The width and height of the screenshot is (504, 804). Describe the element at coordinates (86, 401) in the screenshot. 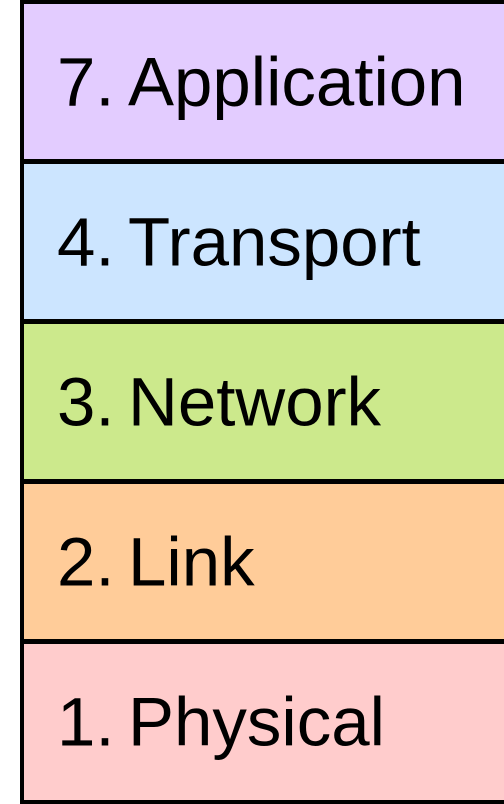

I see `layer-number: 3.` at that location.